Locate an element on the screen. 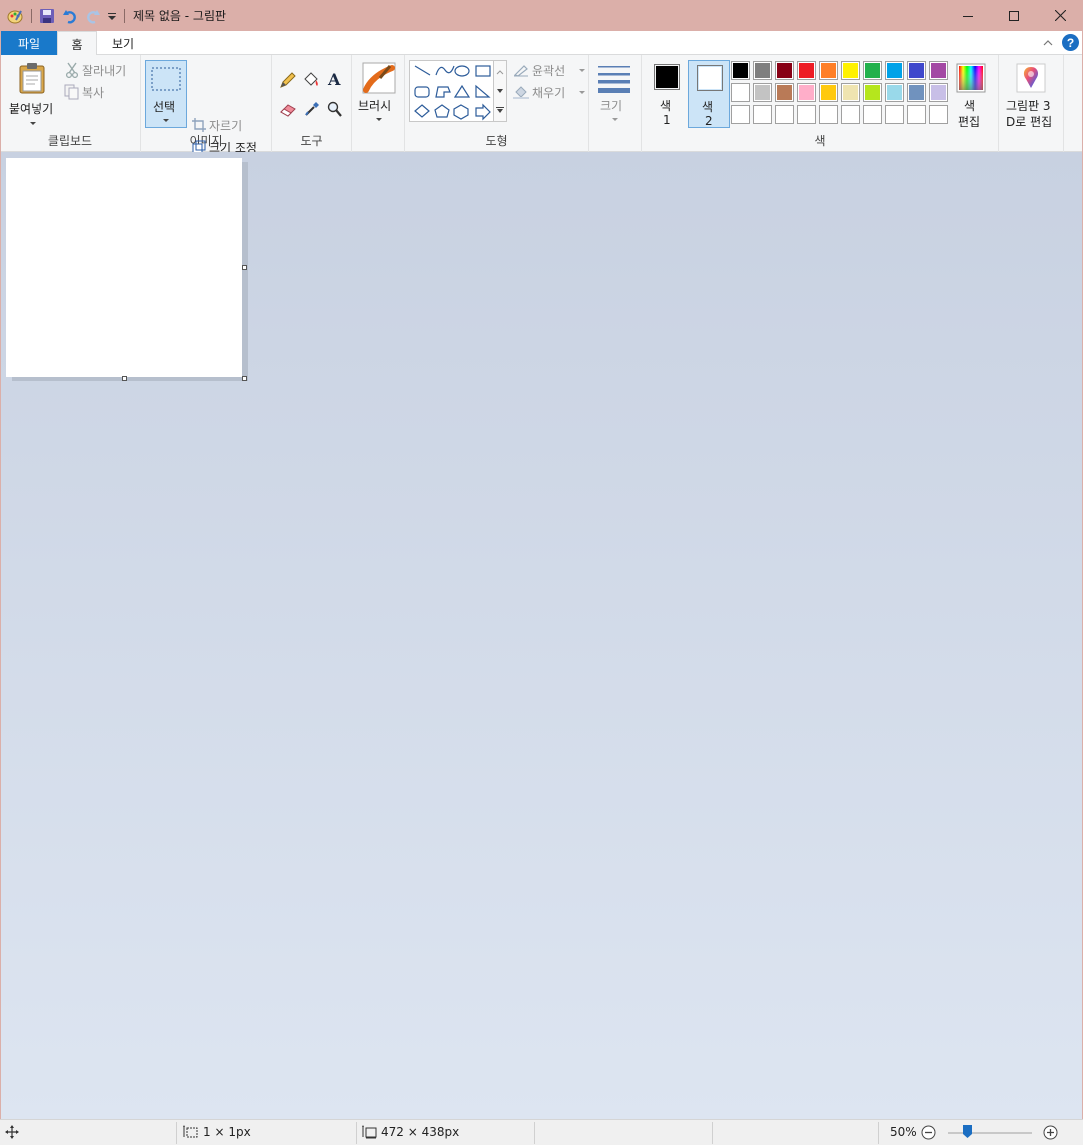 Image resolution: width=1083 pixels, height=1145 pixels. color2-label-line2: 2 is located at coordinates (709, 121).